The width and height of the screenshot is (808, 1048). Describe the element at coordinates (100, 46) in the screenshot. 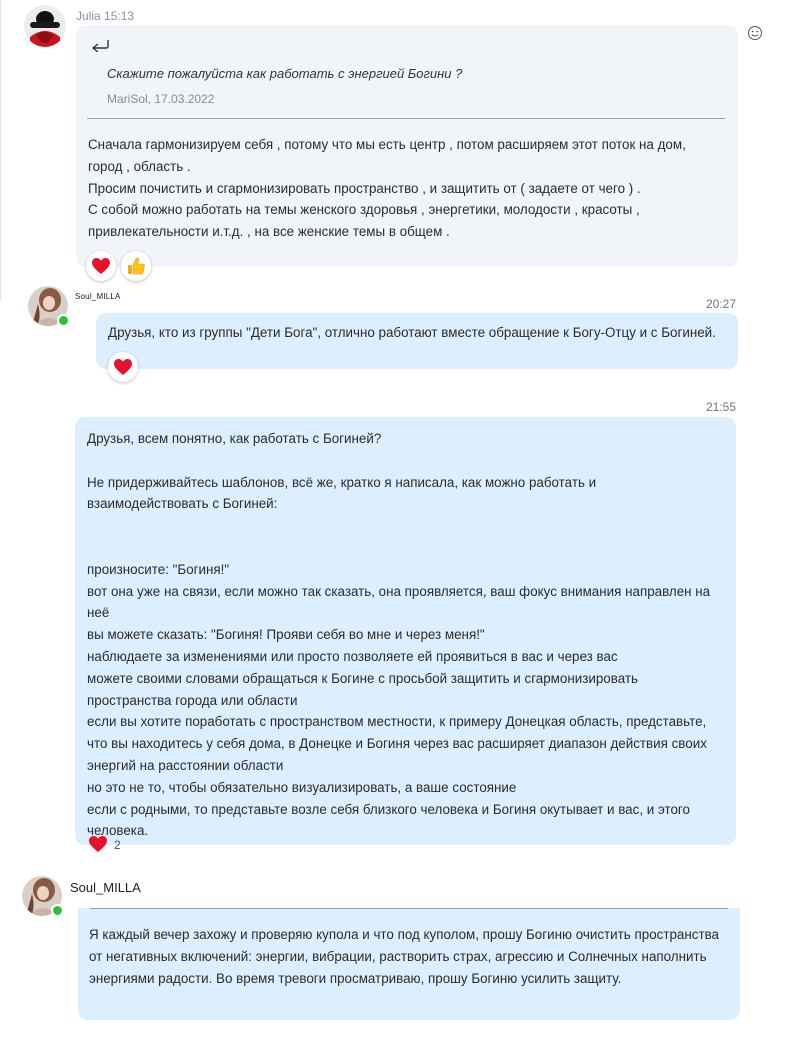

I see `reply-arrow-icon` at that location.